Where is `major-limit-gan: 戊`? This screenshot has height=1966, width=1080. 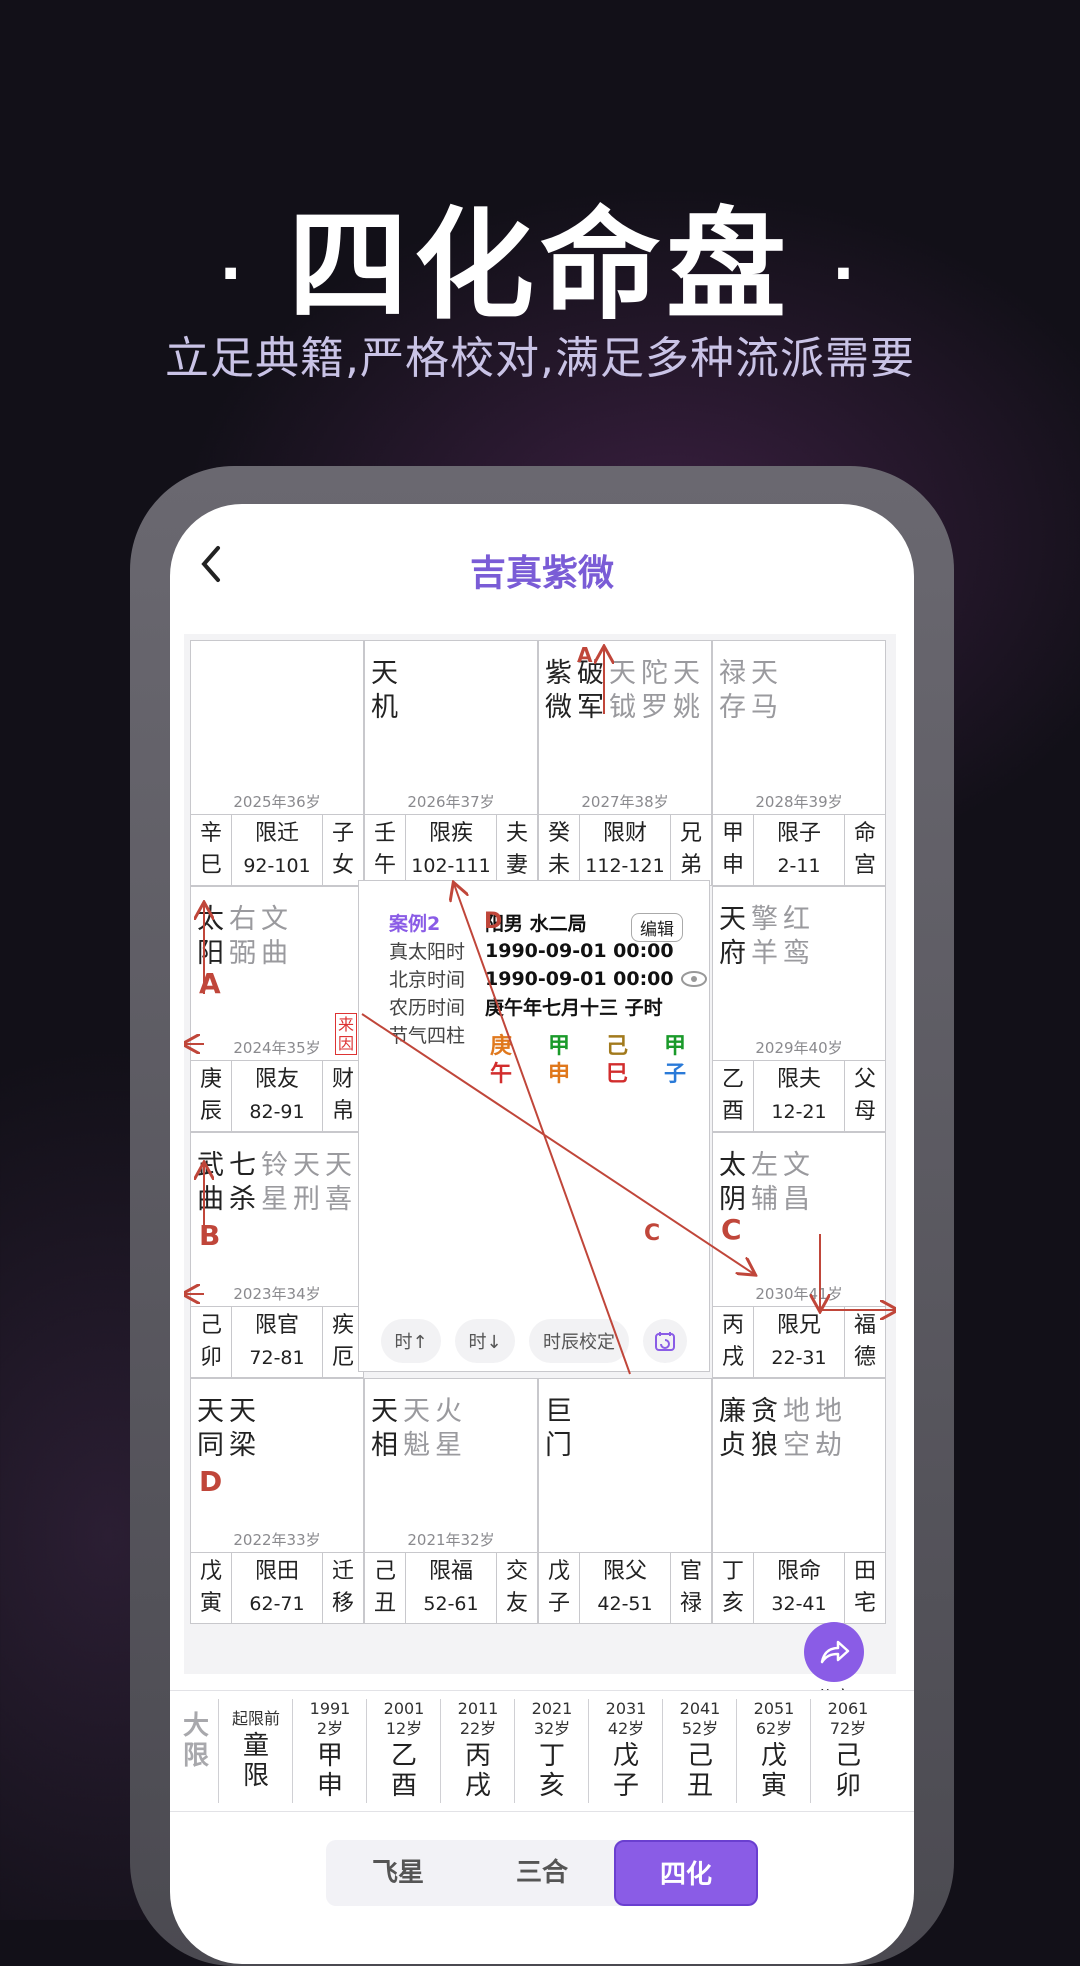 major-limit-gan: 戊 is located at coordinates (773, 1756).